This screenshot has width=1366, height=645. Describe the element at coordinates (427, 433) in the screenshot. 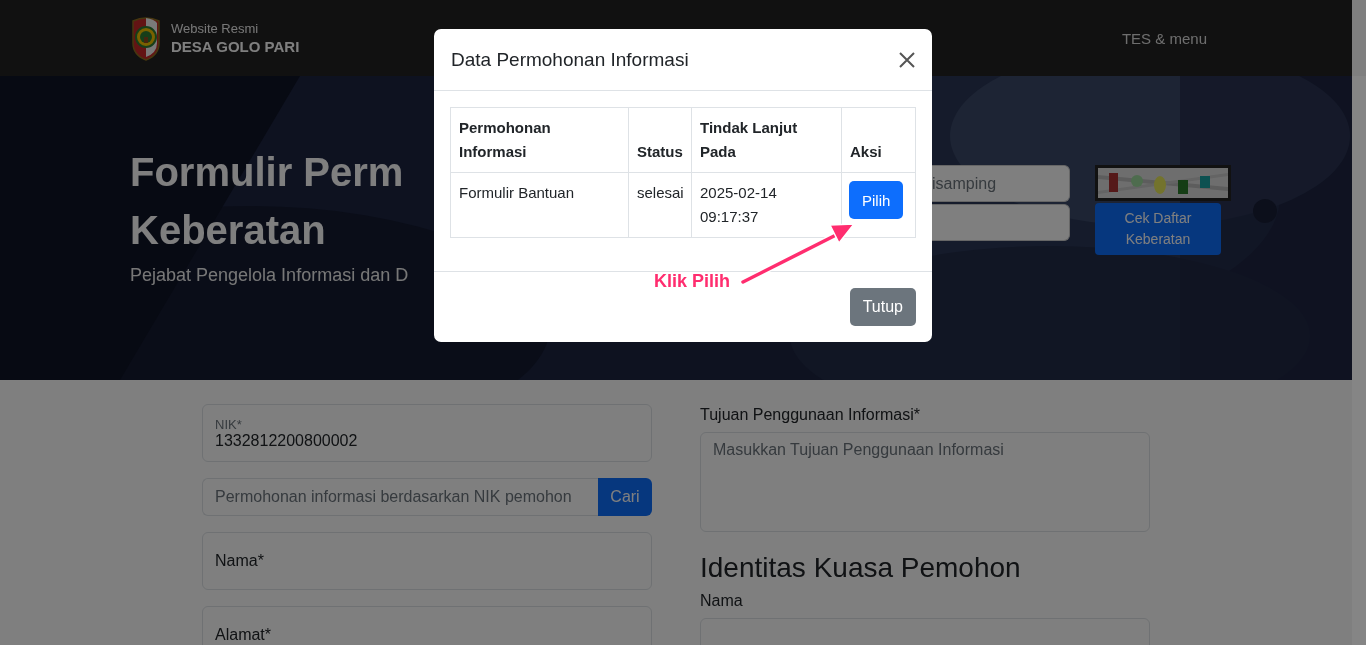

I see `floating-field: NIK* 1332812200800002` at that location.